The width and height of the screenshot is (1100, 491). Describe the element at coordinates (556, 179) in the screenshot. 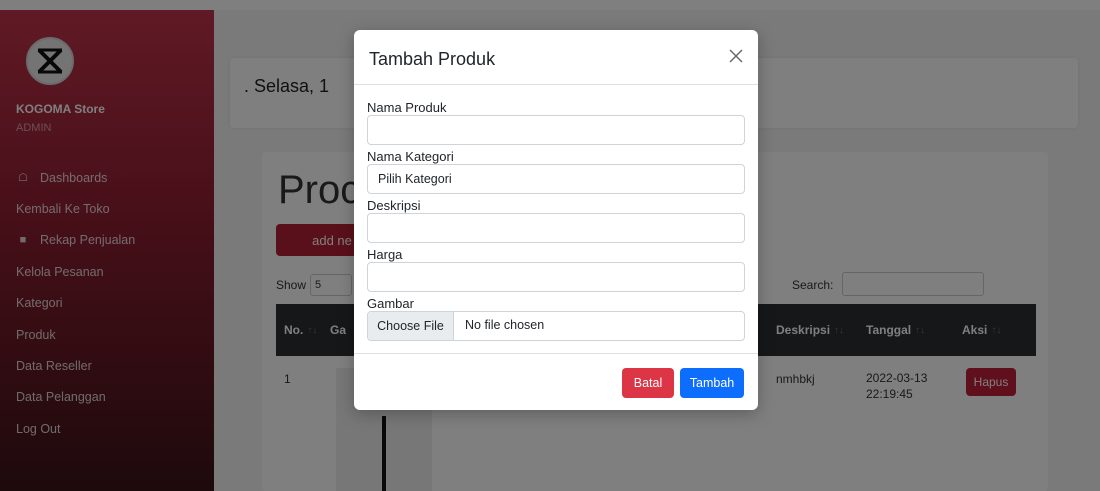

I see `kategori-select: Pilih Kategori` at that location.